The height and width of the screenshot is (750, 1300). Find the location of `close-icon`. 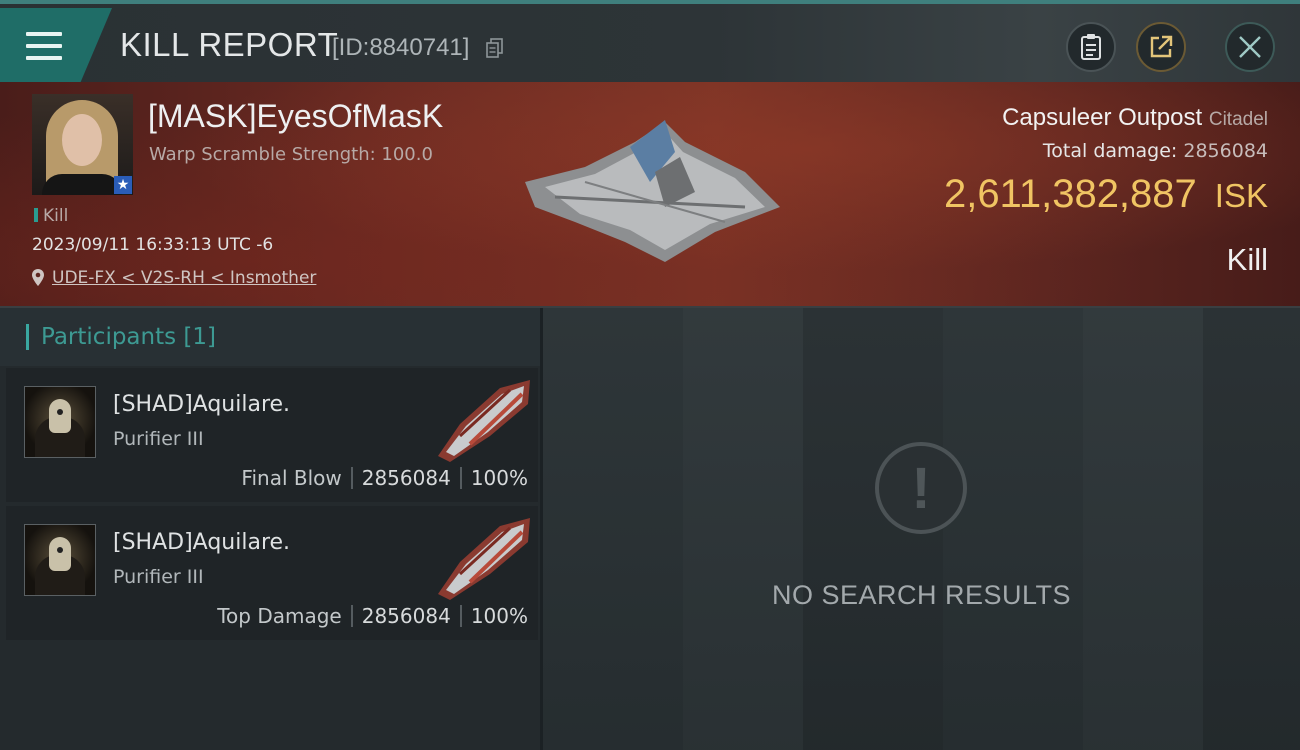

close-icon is located at coordinates (1250, 47).